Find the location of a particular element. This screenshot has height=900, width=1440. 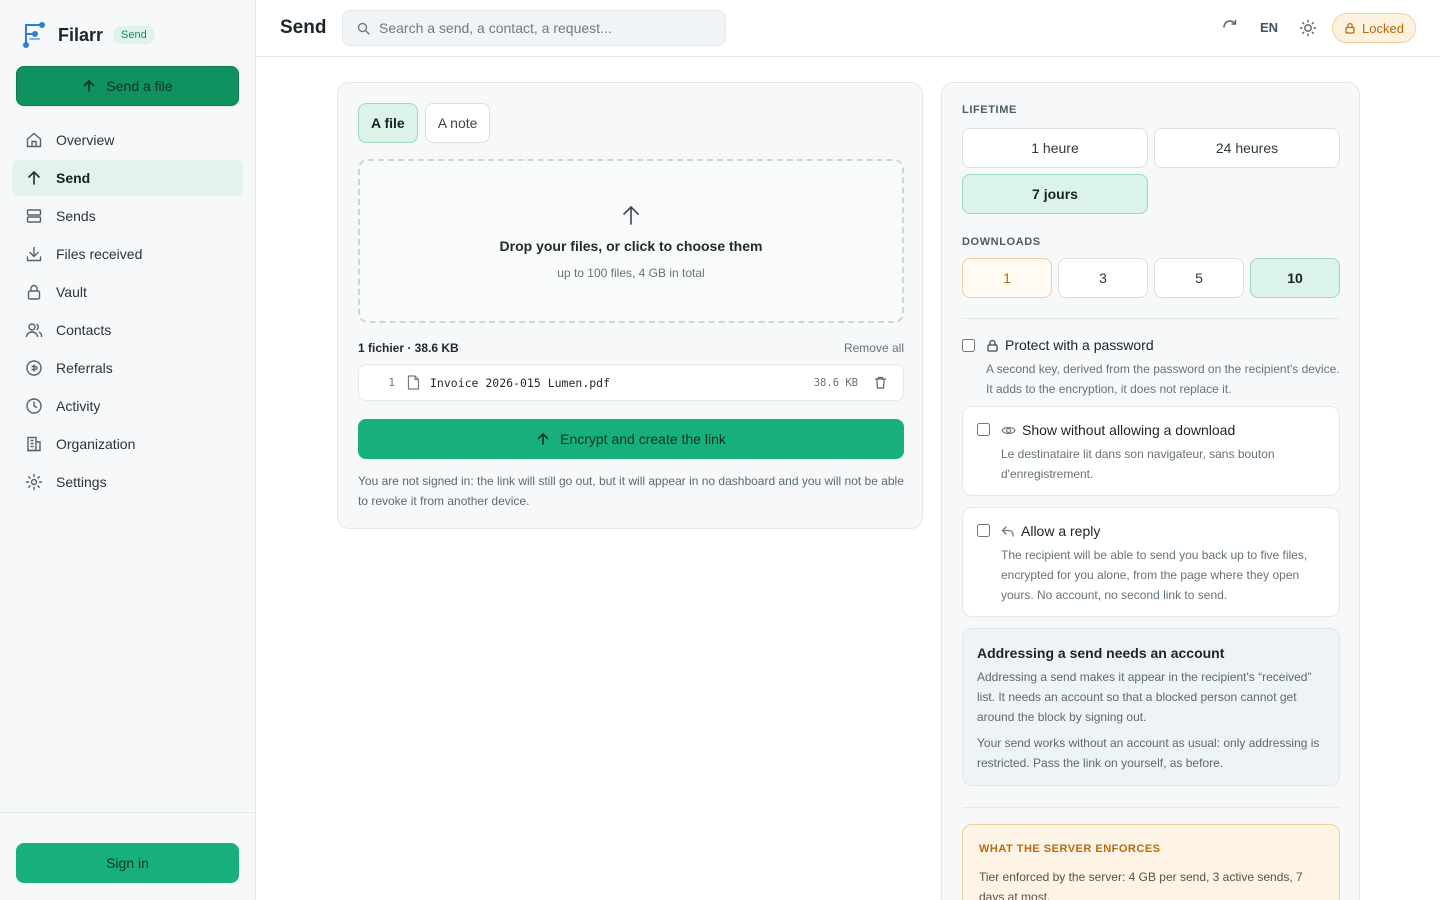

downloads-option-3: 3 is located at coordinates (1103, 278).